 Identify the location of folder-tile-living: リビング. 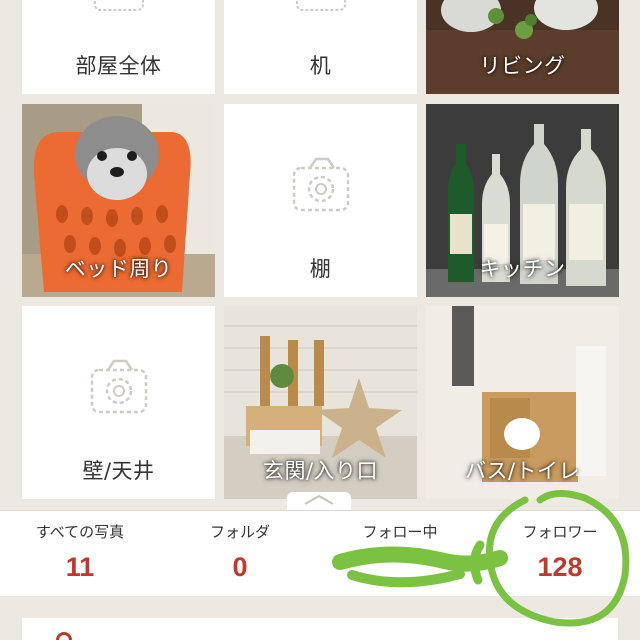
(522, 47).